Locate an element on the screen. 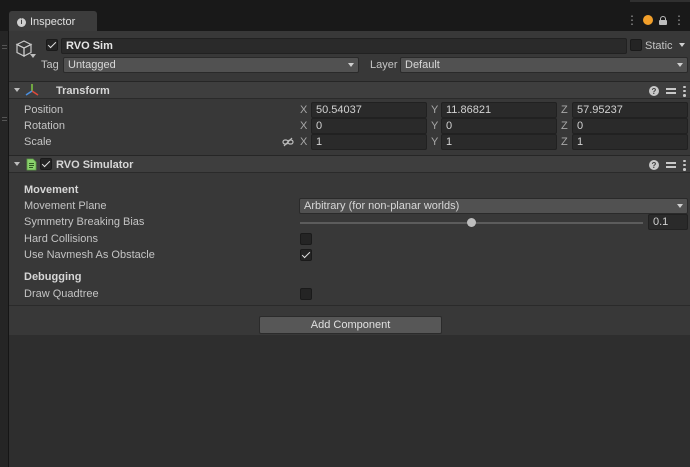  tag-label: Tag is located at coordinates (50, 65).